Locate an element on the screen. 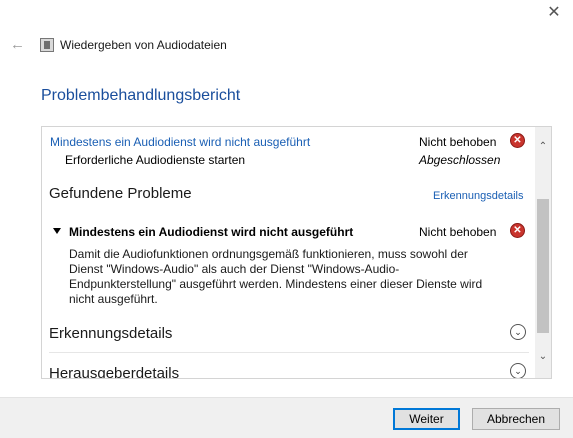  speaker-app-icon is located at coordinates (47, 45).